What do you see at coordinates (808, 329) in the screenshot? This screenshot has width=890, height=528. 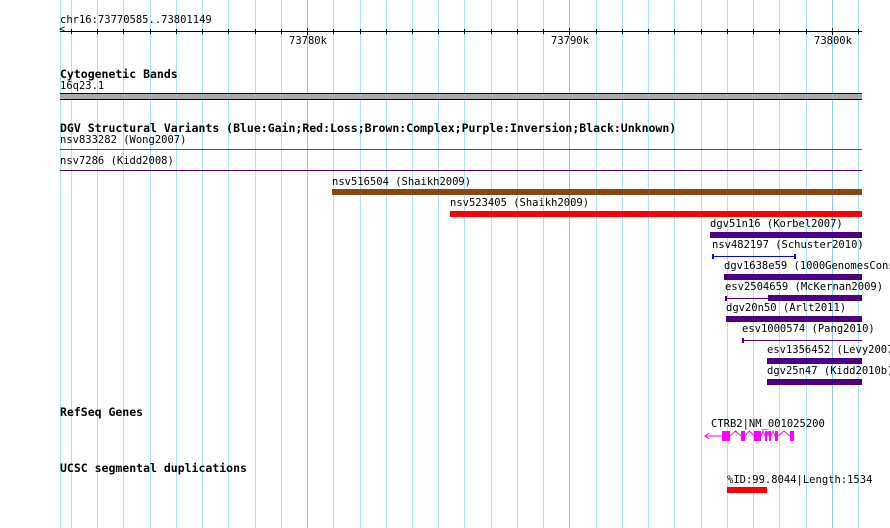 I see `variant-label: esv1000574 (Pang2010)` at bounding box center [808, 329].